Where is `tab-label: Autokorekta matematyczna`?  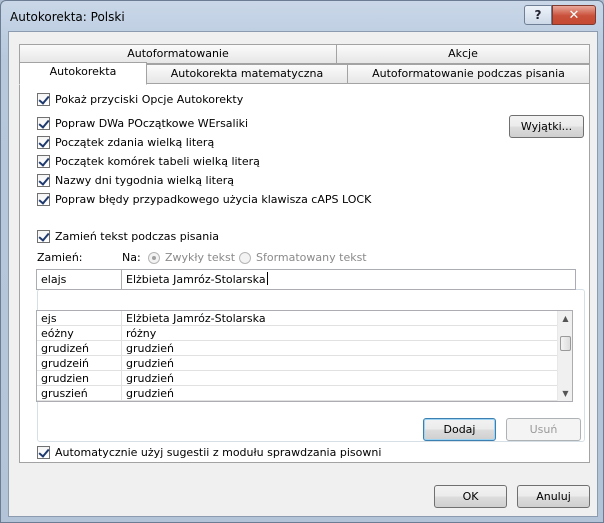 tab-label: Autokorekta matematyczna is located at coordinates (247, 73).